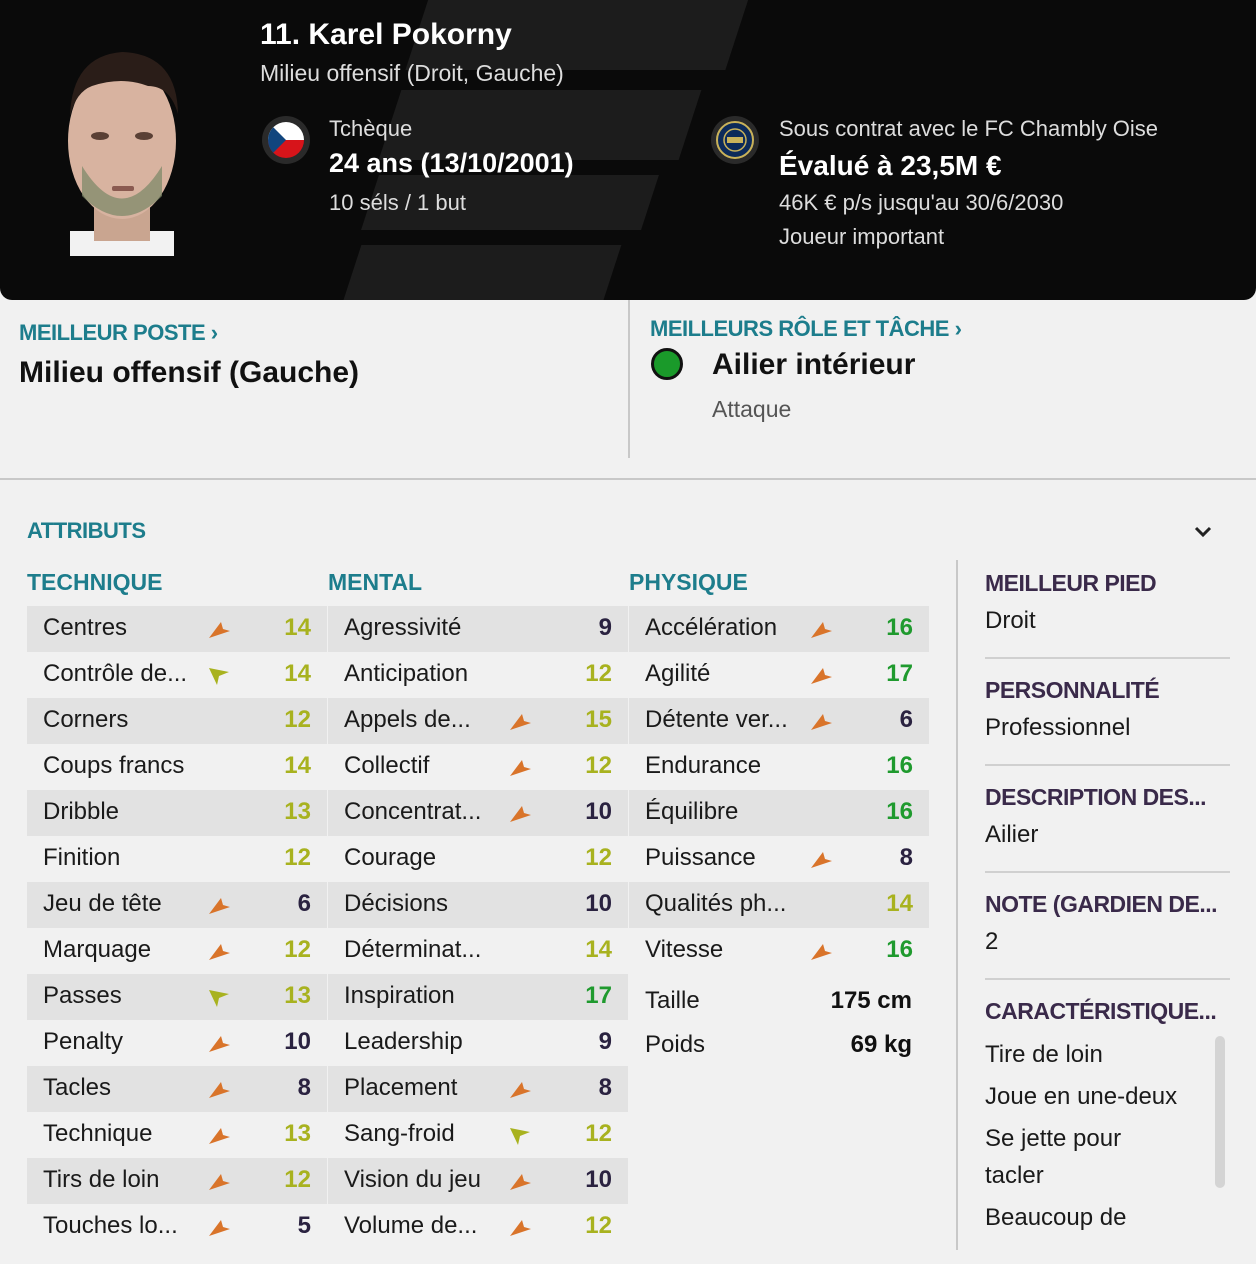 Image resolution: width=1256 pixels, height=1264 pixels. I want to click on attribute-label: Jeu de tête, so click(102, 903).